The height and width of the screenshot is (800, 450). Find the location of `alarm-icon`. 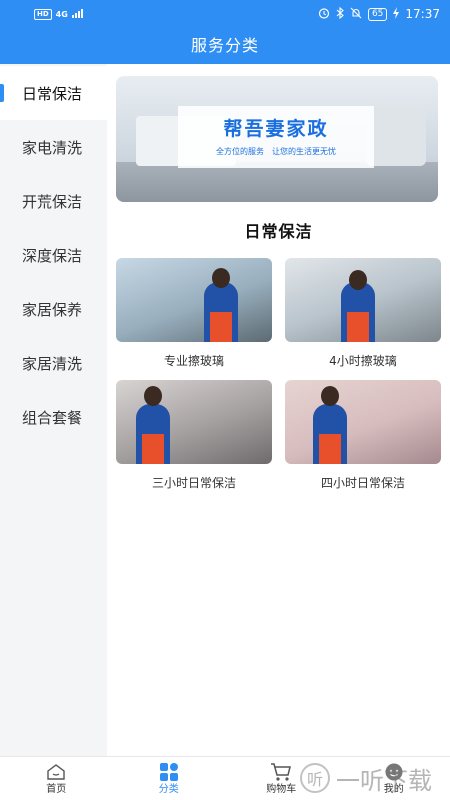

alarm-icon is located at coordinates (324, 14).